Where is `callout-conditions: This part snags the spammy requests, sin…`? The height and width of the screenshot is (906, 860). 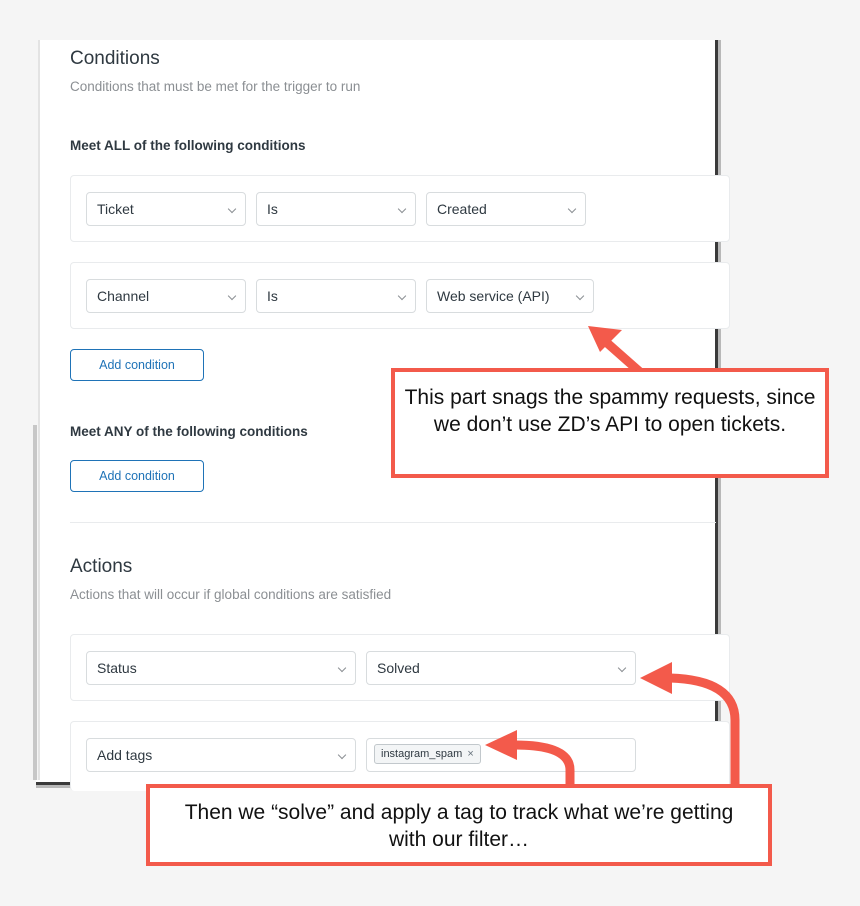
callout-conditions: This part snags the spammy requests, sin… is located at coordinates (610, 423).